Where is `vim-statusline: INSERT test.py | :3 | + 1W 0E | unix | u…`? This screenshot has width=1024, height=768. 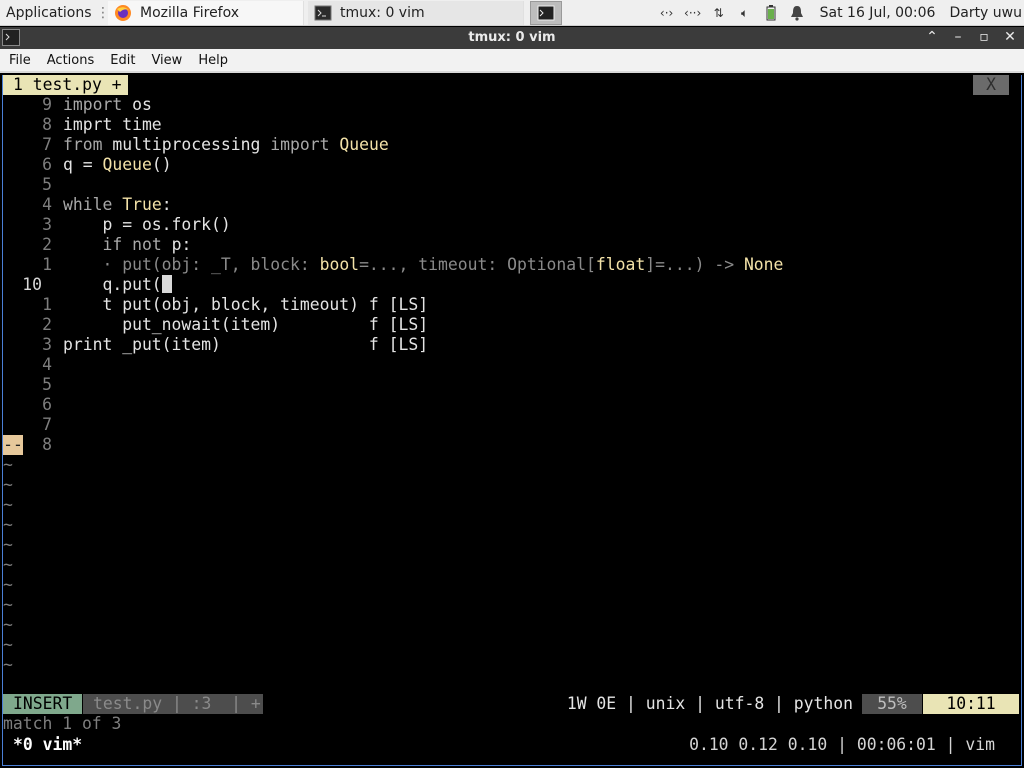 vim-statusline: INSERT test.py | :3 | + 1W 0E | unix | u… is located at coordinates (512, 704).